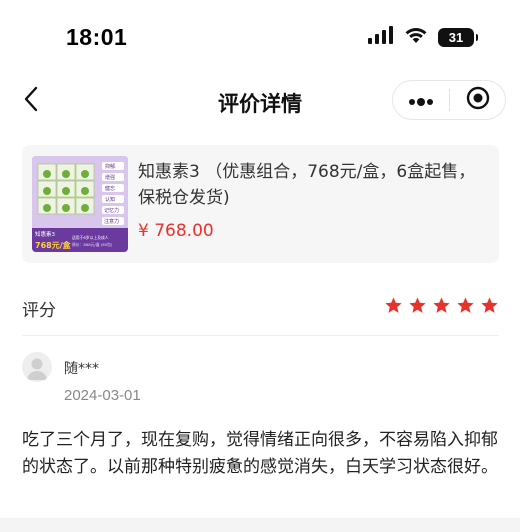  I want to click on thumb-side-label: 健忘, so click(110, 188).